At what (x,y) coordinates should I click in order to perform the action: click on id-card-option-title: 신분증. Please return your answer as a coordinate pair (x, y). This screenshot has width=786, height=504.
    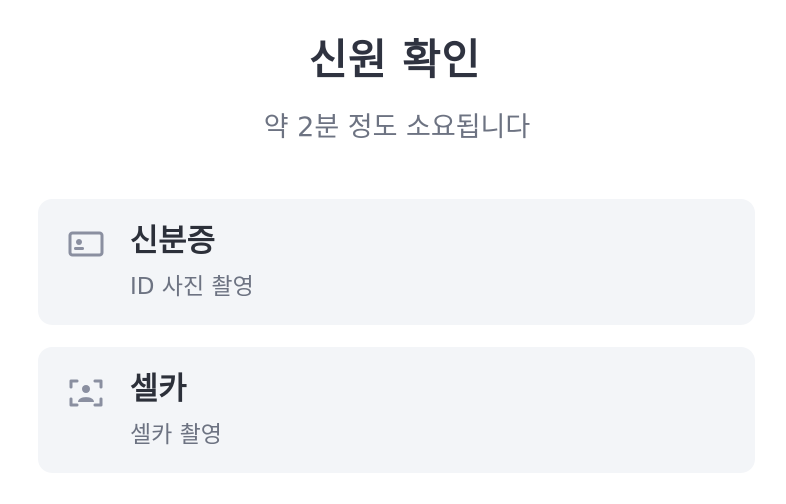
    Looking at the image, I should click on (173, 241).